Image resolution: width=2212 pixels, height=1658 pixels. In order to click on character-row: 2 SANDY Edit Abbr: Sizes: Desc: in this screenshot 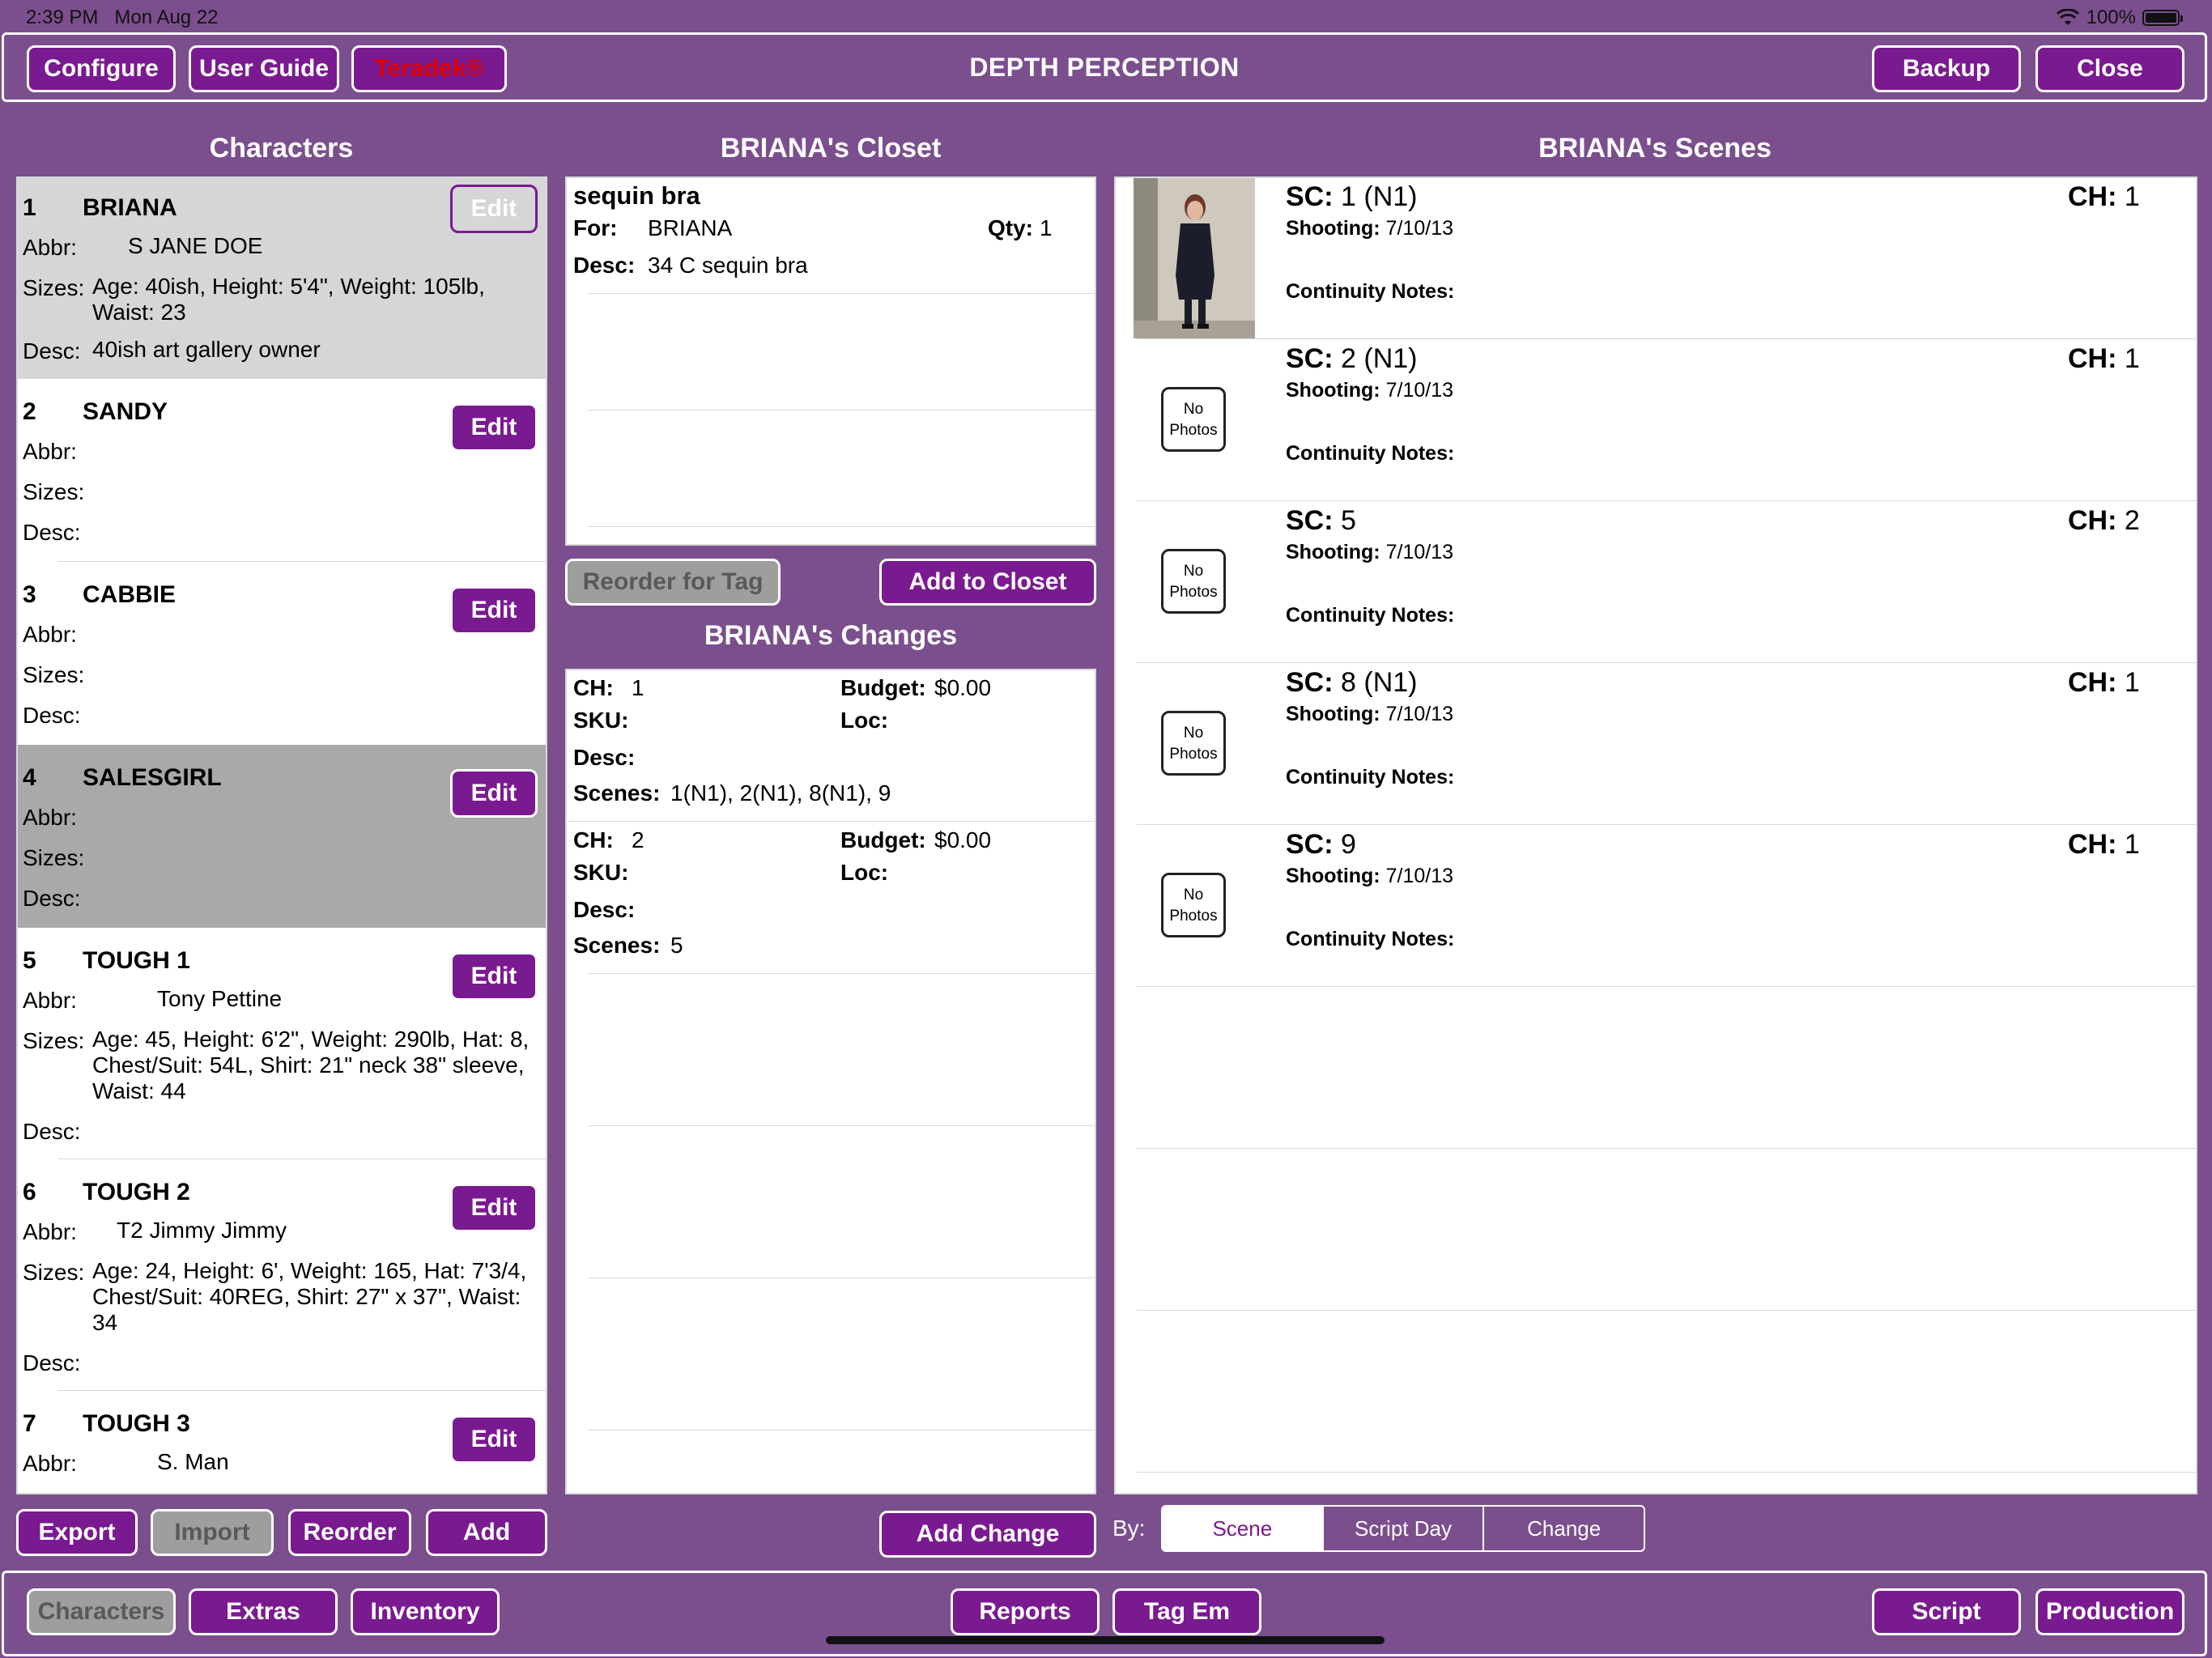, I will do `click(282, 470)`.